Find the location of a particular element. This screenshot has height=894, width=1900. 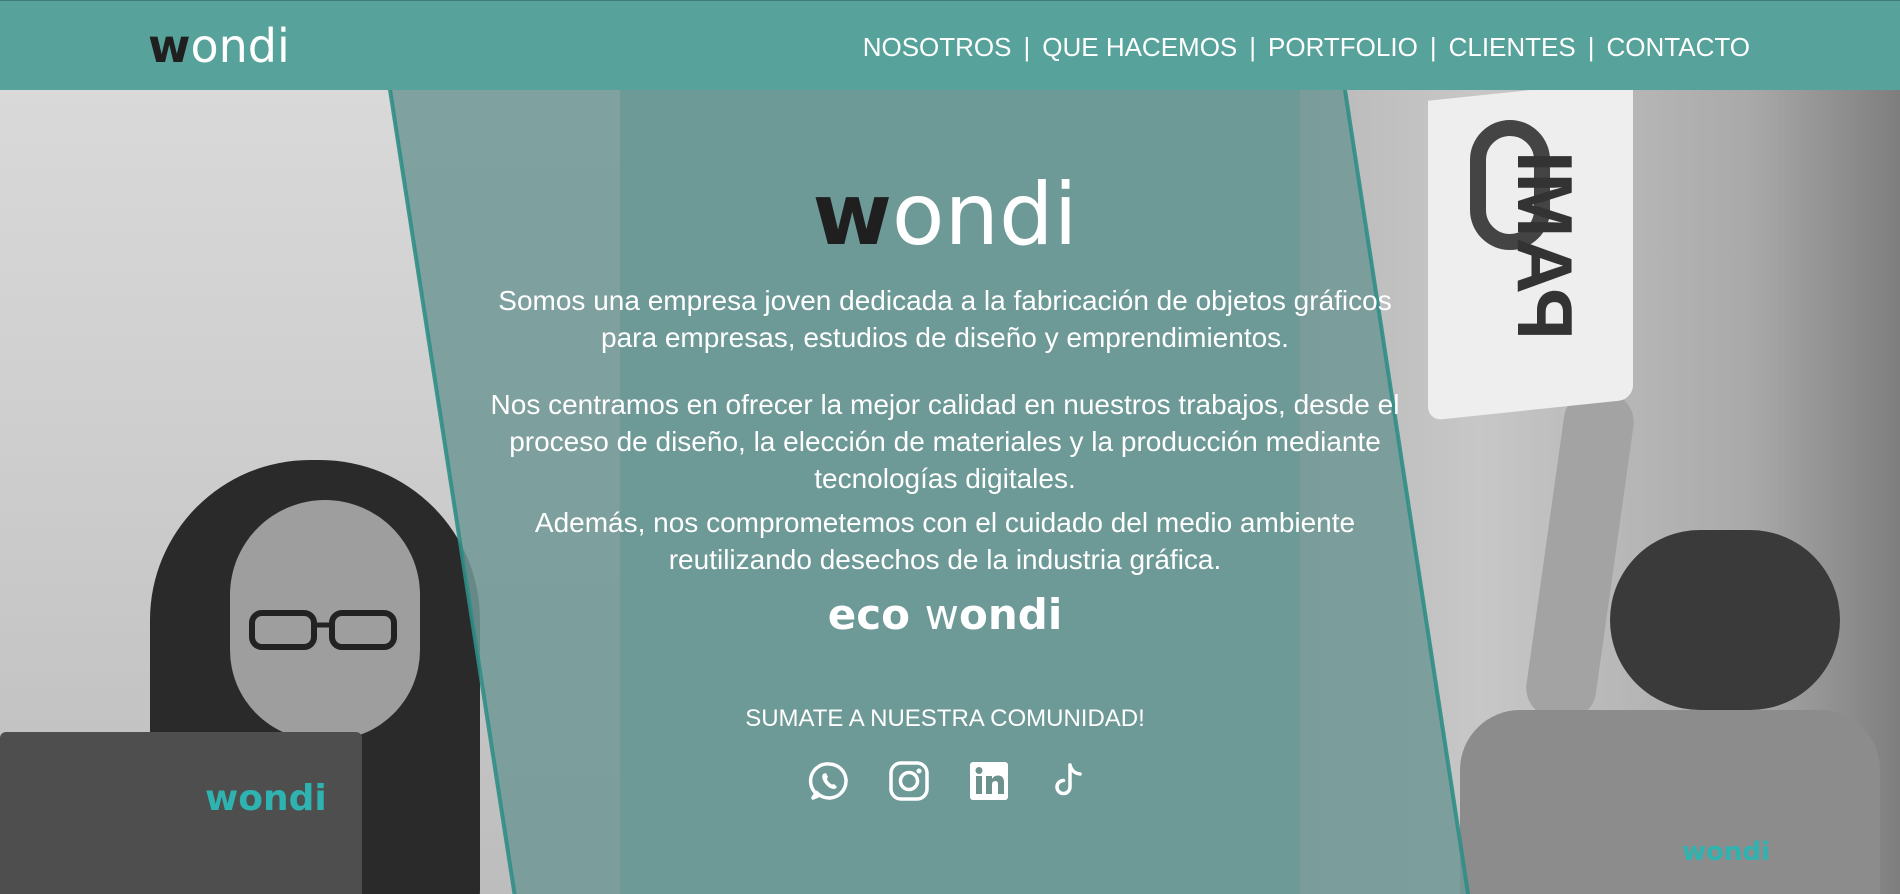

photo-man-body is located at coordinates (1670, 802).